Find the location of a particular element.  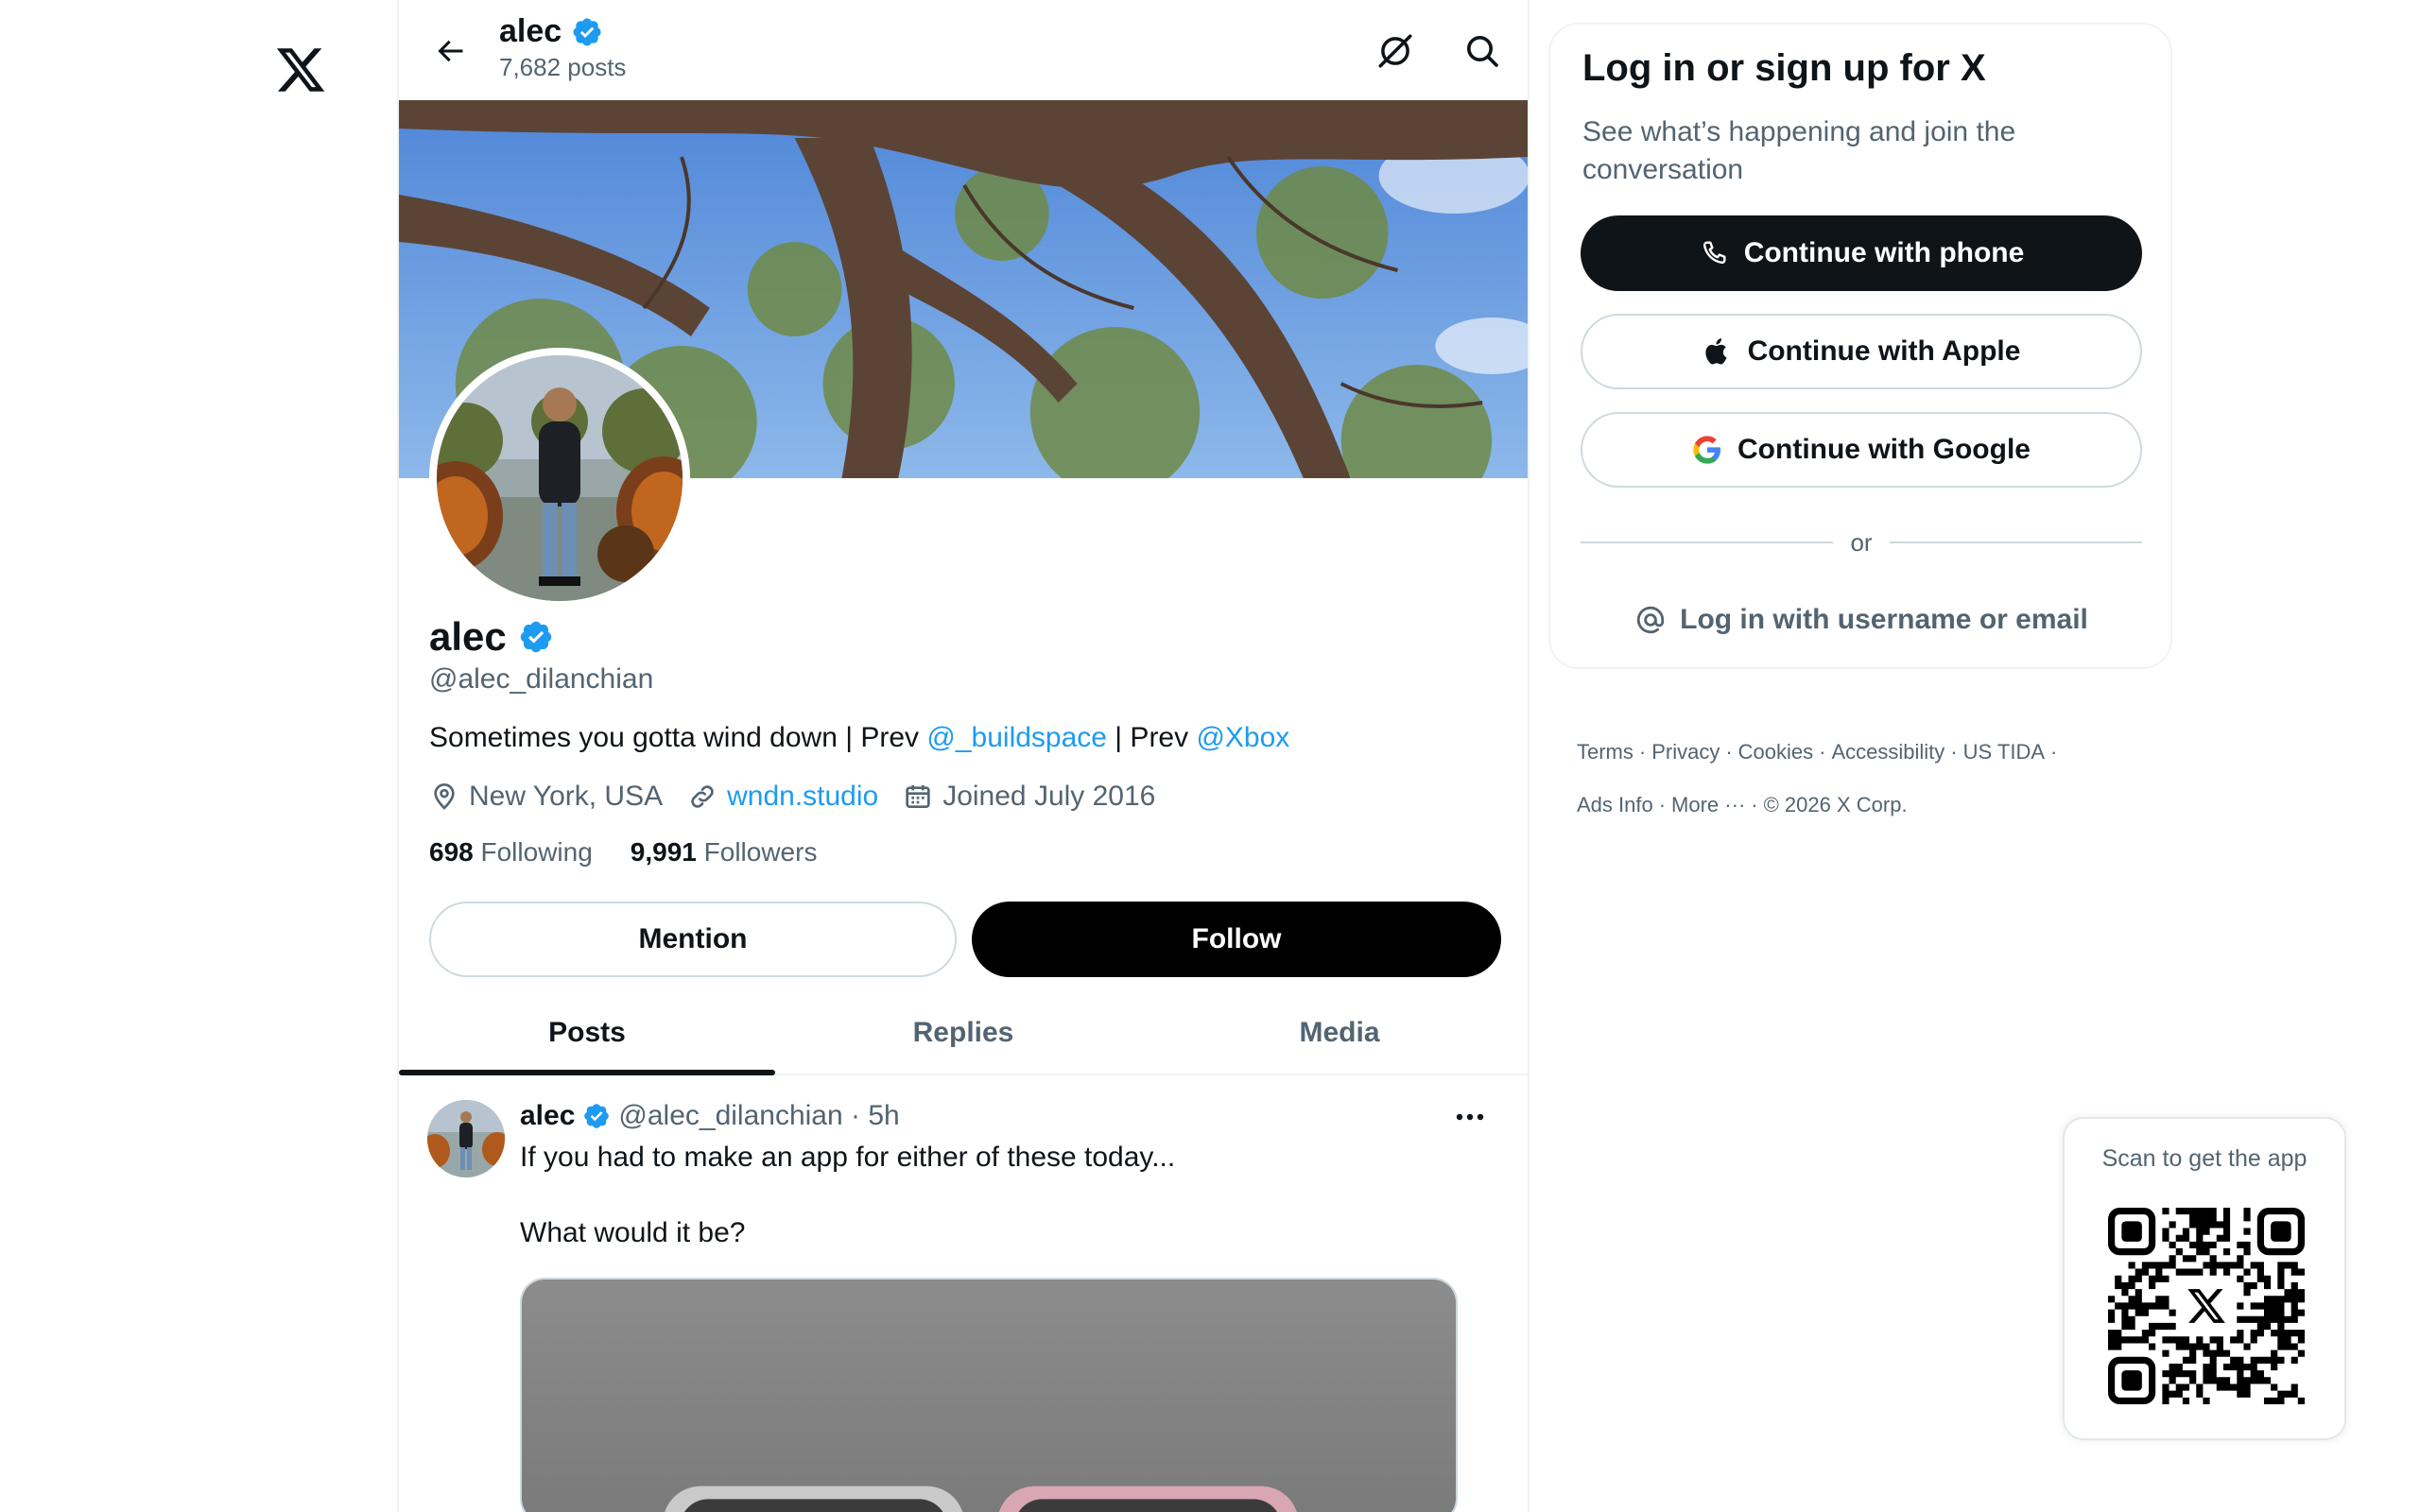

or-divider: or is located at coordinates (1861, 542).